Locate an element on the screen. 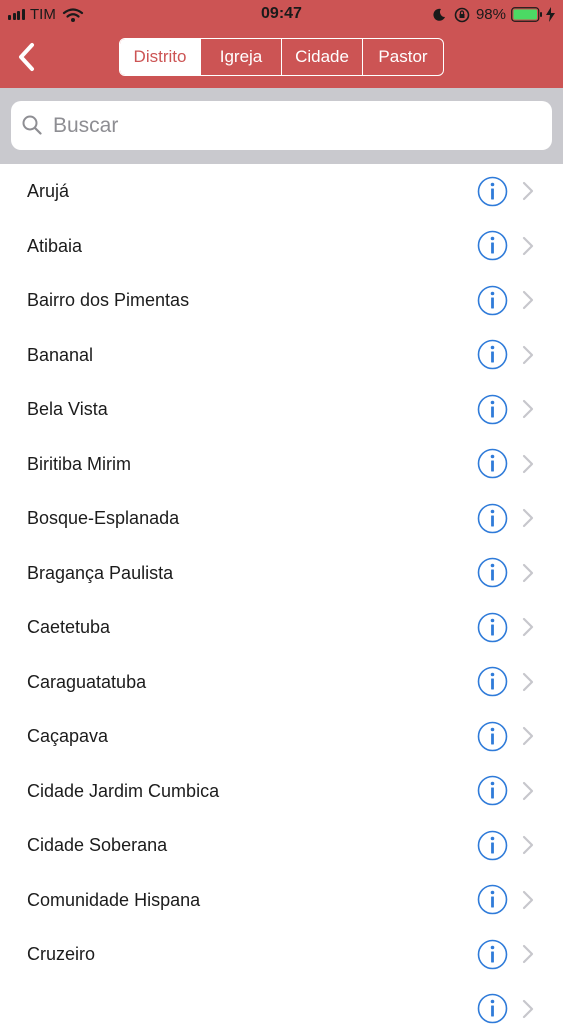 This screenshot has height=1036, width=563. rotation-lock-icon is located at coordinates (462, 15).